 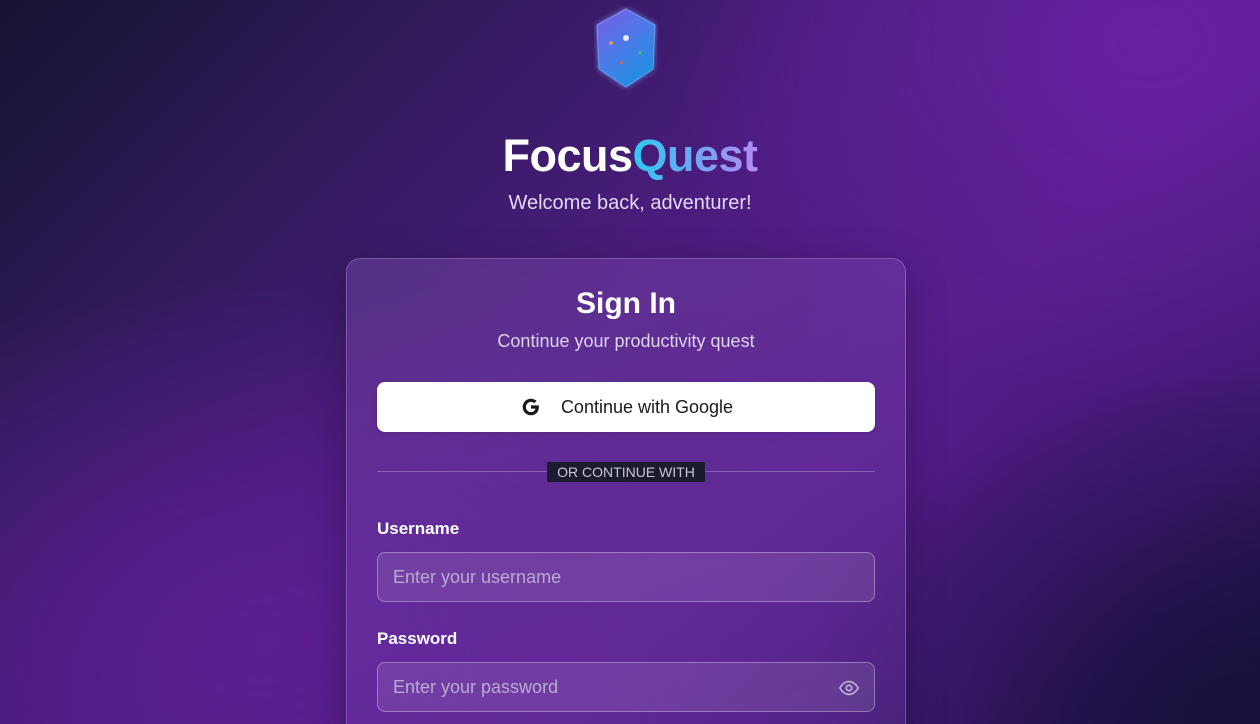 What do you see at coordinates (418, 528) in the screenshot?
I see `username-label: Username` at bounding box center [418, 528].